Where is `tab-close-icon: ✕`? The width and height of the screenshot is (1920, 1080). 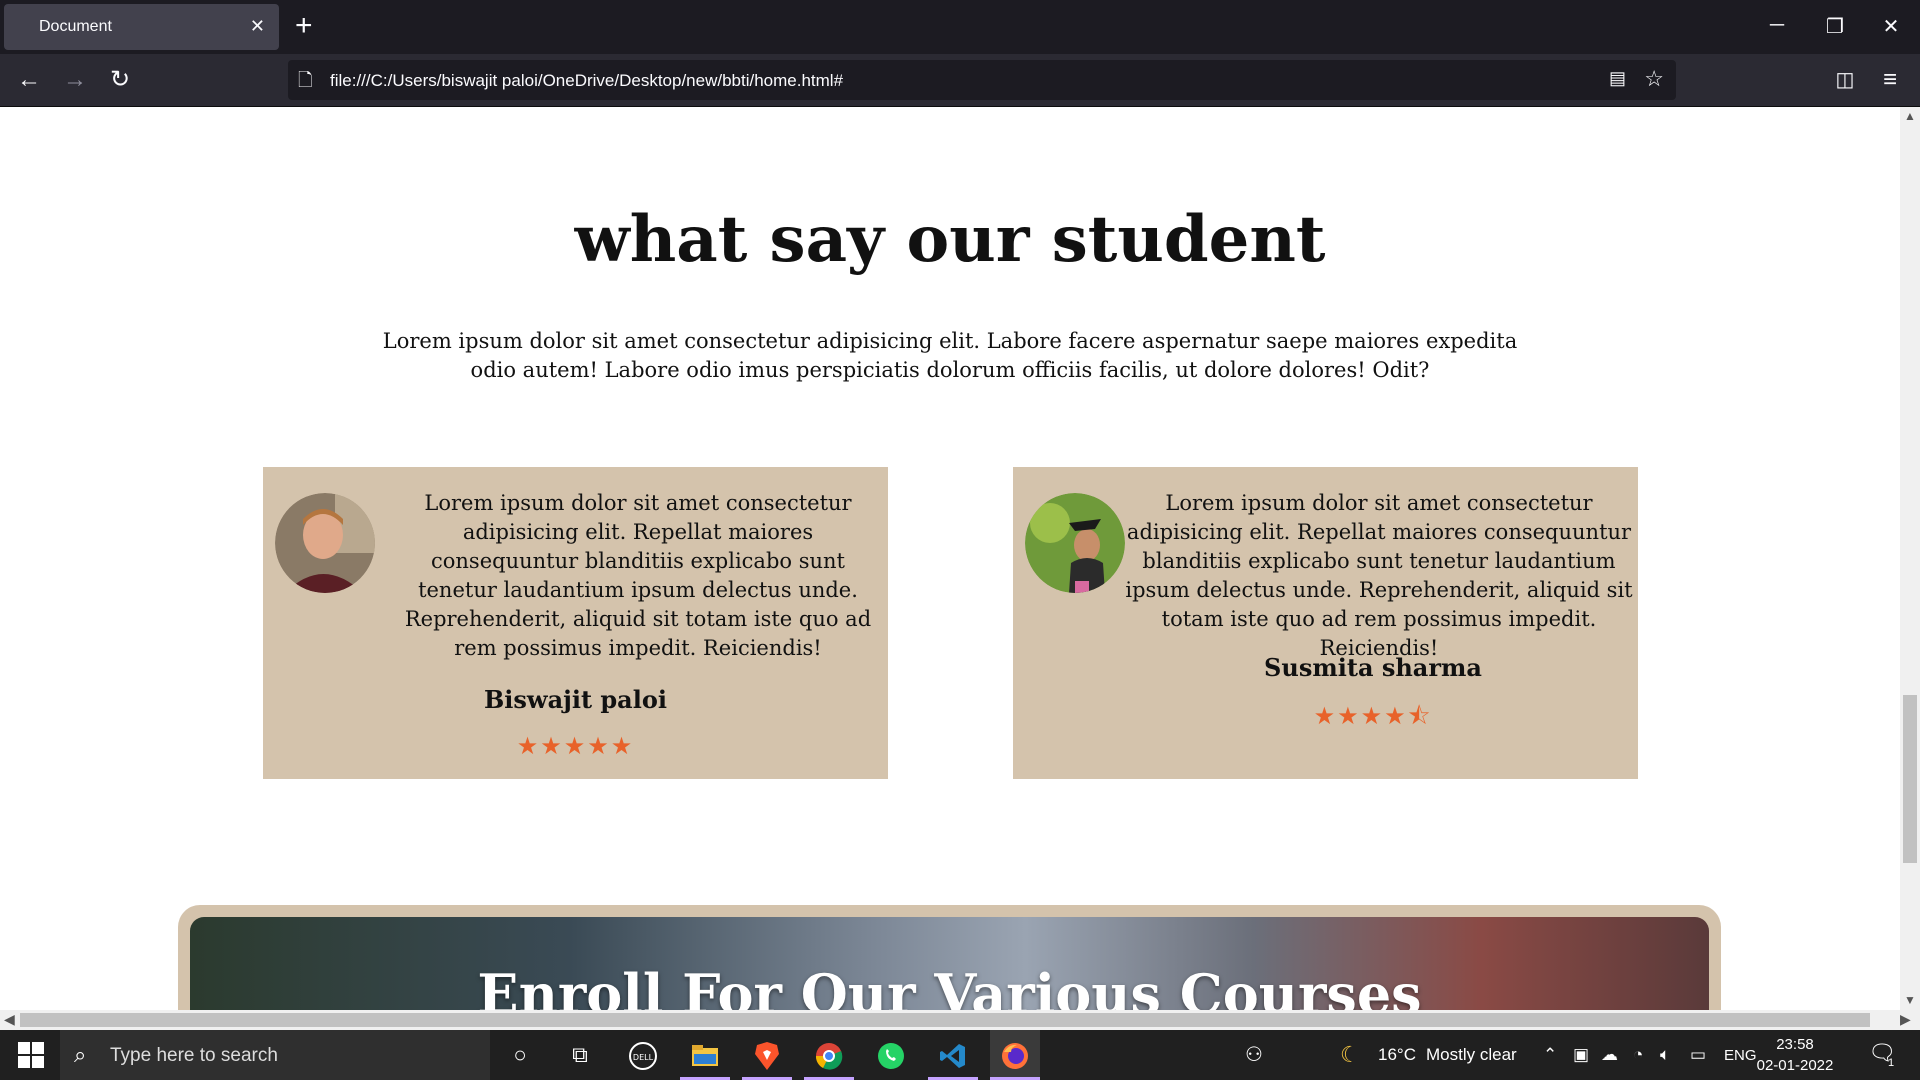 tab-close-icon: ✕ is located at coordinates (257, 26).